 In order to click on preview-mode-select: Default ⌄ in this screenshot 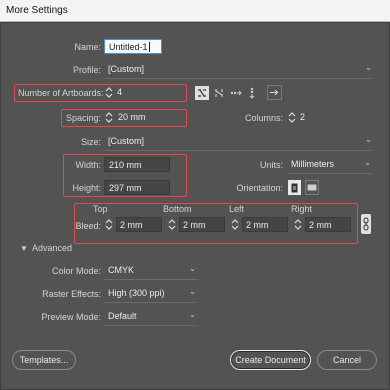, I will do `click(151, 316)`.